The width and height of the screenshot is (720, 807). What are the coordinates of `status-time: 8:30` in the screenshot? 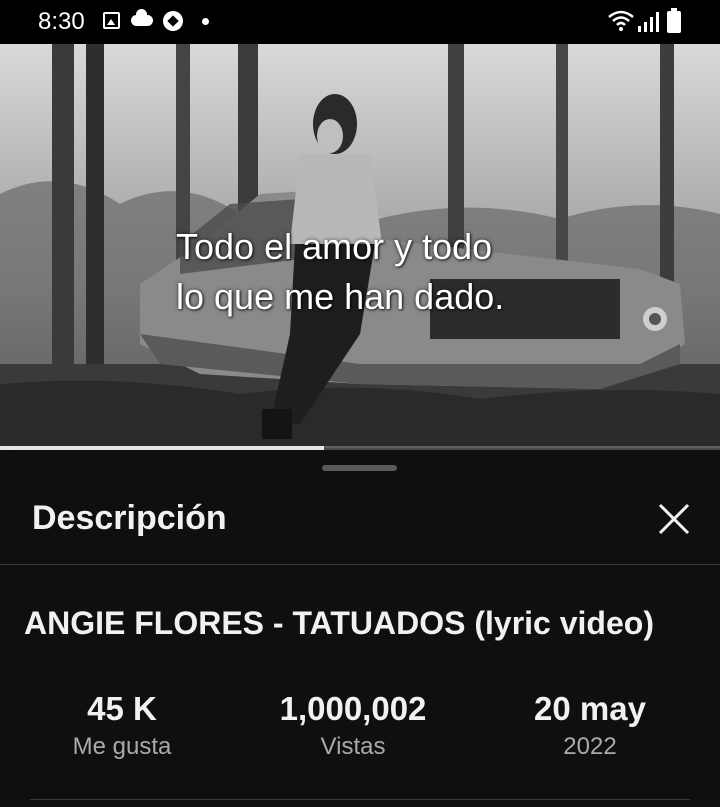 It's located at (61, 21).